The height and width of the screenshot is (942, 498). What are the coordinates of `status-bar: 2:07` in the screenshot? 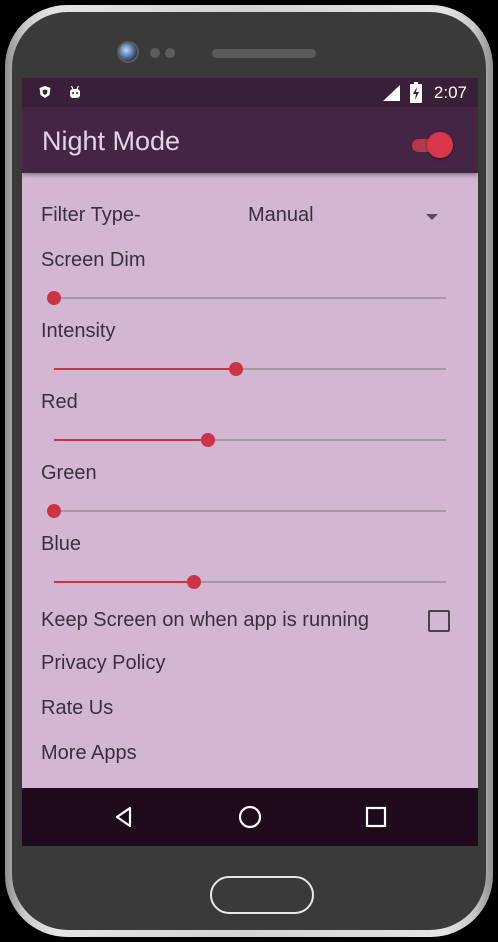 It's located at (250, 92).